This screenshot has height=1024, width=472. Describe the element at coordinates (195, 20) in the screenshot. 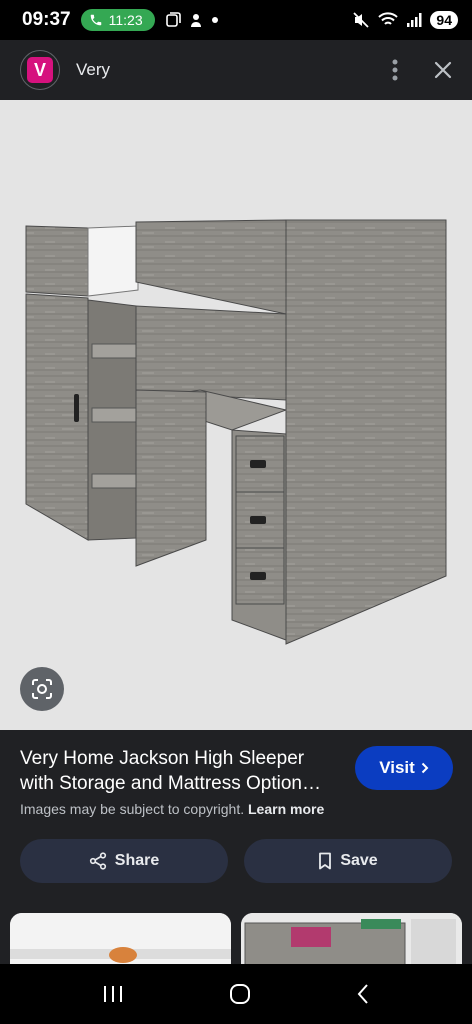

I see `notification-icon` at that location.